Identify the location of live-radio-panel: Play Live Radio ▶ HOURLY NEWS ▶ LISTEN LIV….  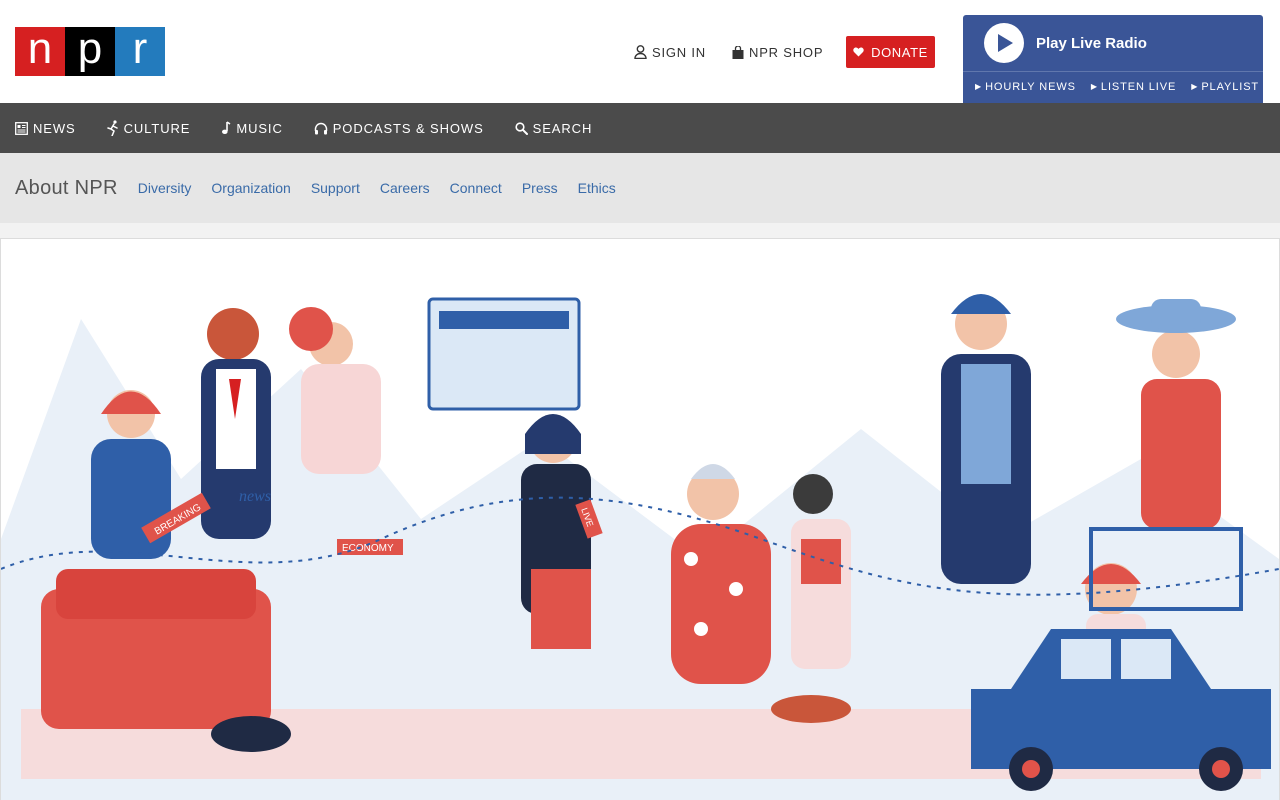
(1113, 59).